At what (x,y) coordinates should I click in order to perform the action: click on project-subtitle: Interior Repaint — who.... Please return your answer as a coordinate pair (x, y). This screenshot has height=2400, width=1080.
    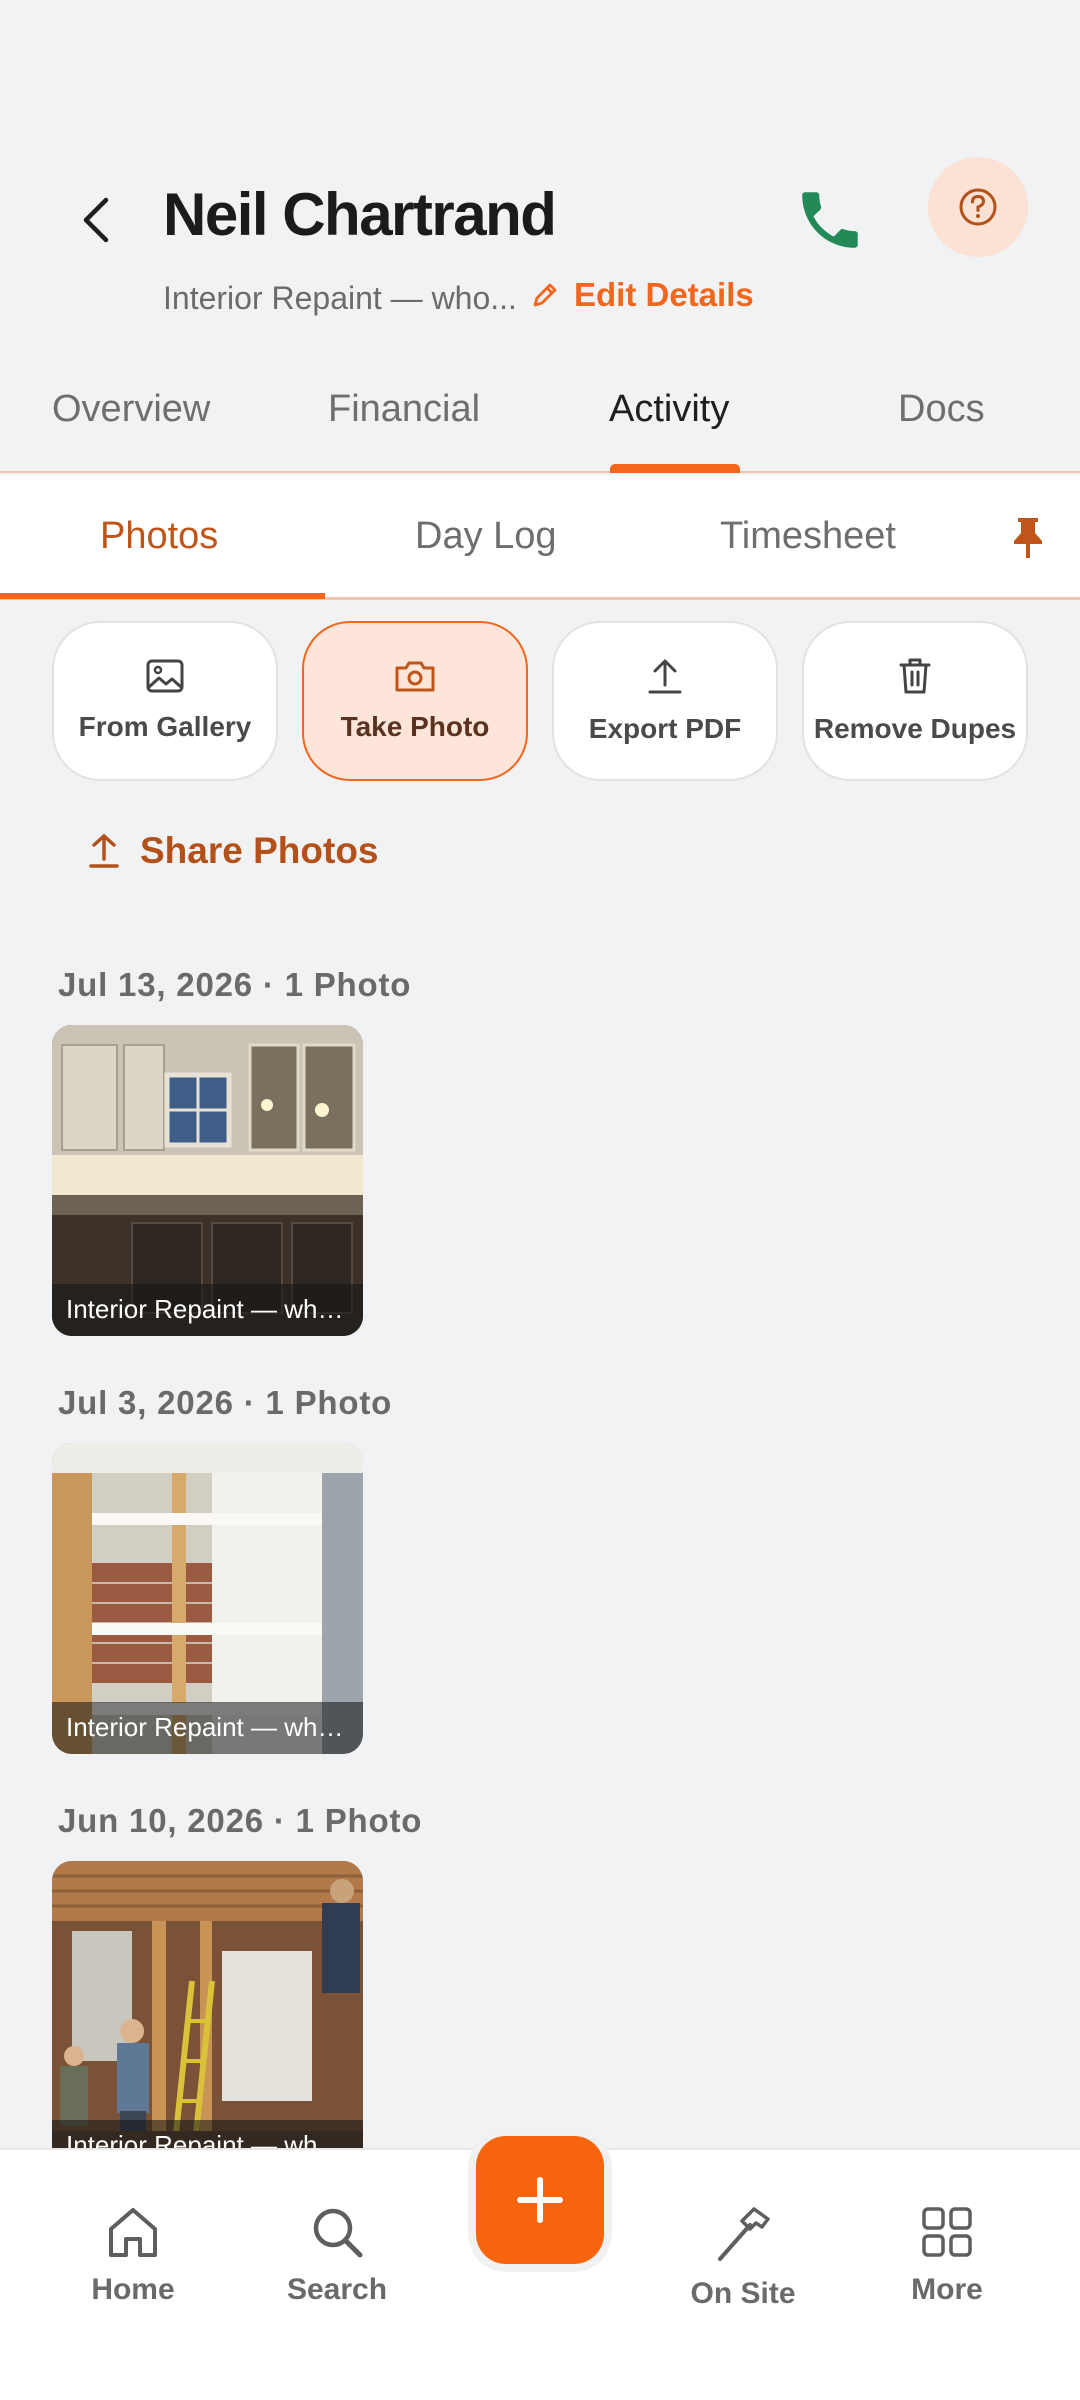
    Looking at the image, I should click on (340, 298).